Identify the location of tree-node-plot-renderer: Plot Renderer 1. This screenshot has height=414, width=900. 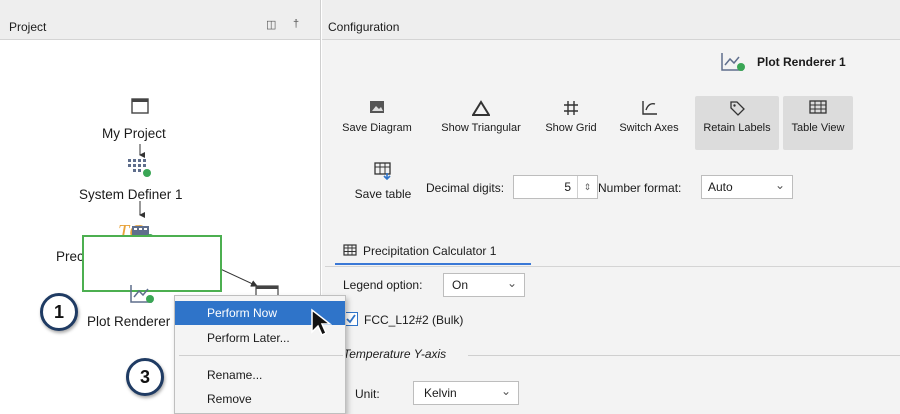
(134, 321).